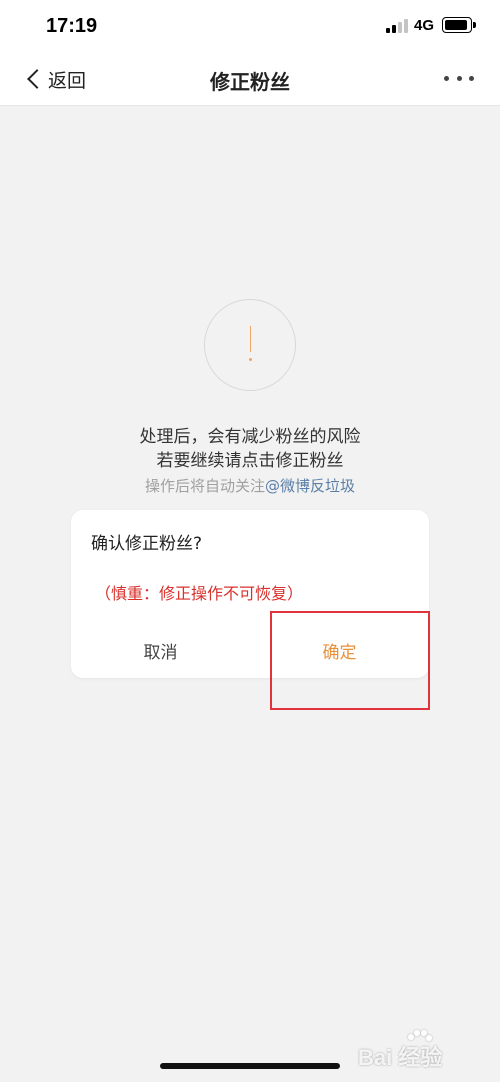  Describe the element at coordinates (250, 82) in the screenshot. I see `page-title: 修正粉丝` at that location.